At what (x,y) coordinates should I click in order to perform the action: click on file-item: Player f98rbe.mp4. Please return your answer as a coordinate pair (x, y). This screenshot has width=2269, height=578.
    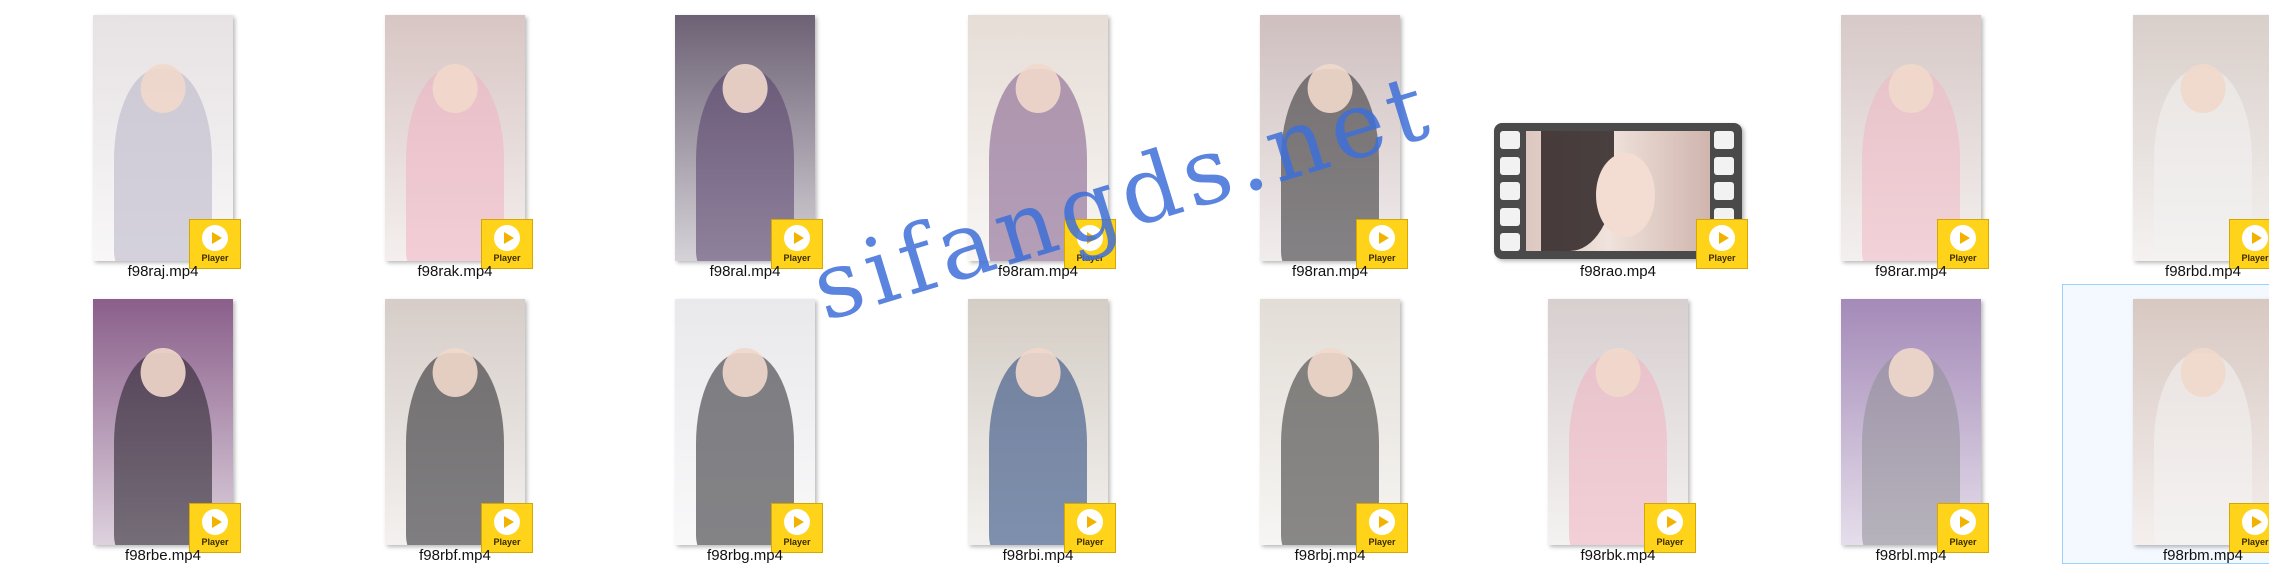
    Looking at the image, I should click on (163, 424).